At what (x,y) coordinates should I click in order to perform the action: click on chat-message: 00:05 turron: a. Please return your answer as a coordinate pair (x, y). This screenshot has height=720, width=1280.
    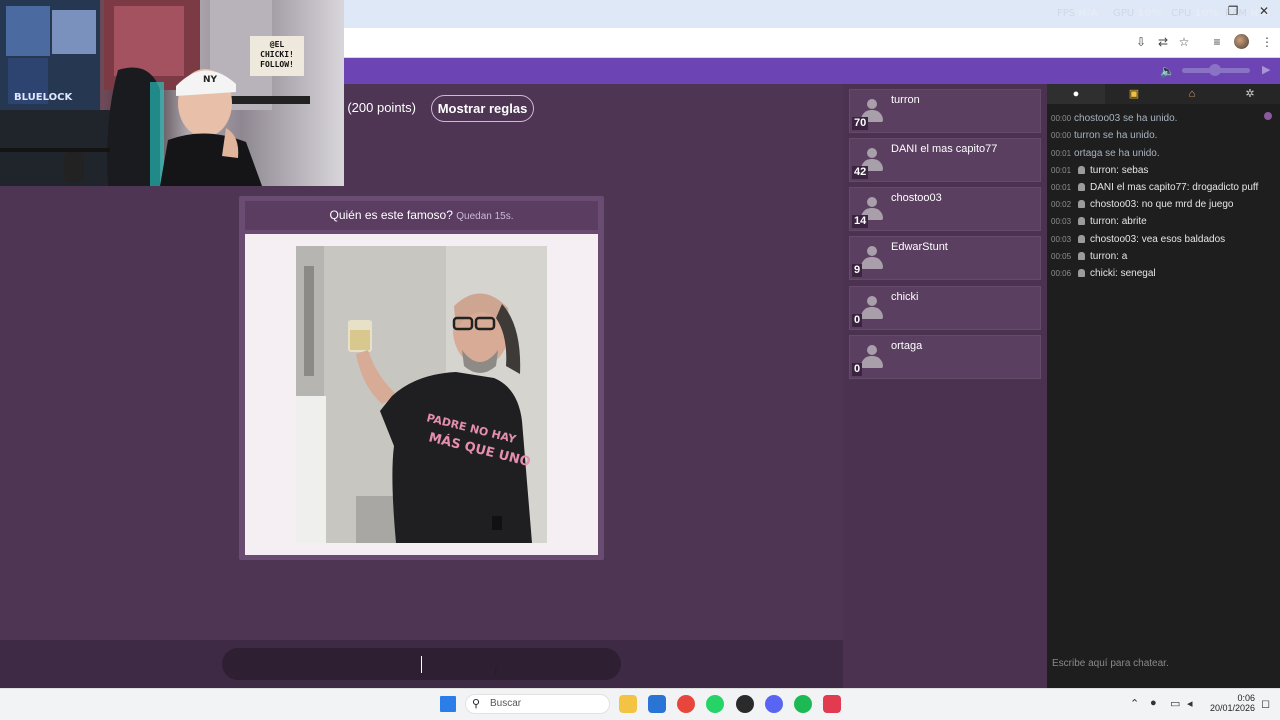
    Looking at the image, I should click on (1089, 256).